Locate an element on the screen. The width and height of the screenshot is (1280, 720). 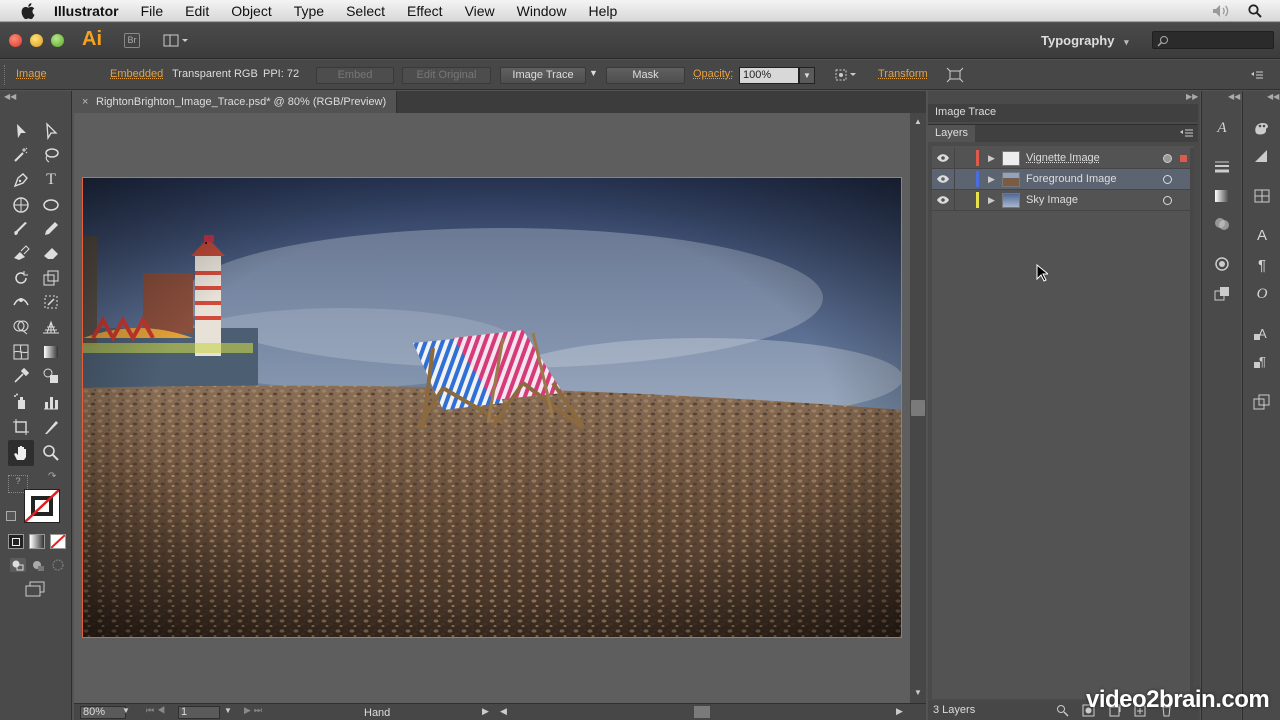
mask-button: Mask is located at coordinates (645, 75).